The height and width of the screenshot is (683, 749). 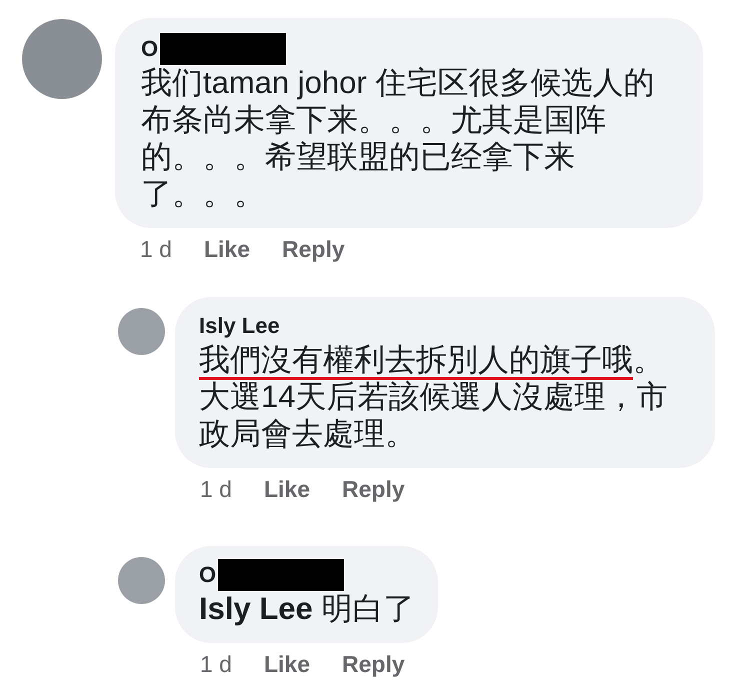 I want to click on comment-text: 我們沒有權利去拆別人的旗子哦。 大選14天后若該候選人沒處理，市 政局會去處理。, so click(x=433, y=396).